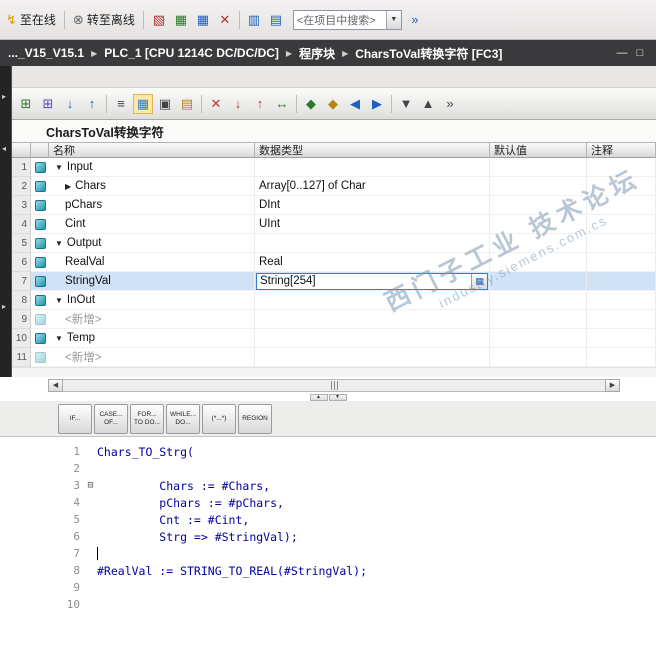 Image resolution: width=656 pixels, height=661 pixels. What do you see at coordinates (165, 104) in the screenshot?
I see `snapshot-icon: ▣` at bounding box center [165, 104].